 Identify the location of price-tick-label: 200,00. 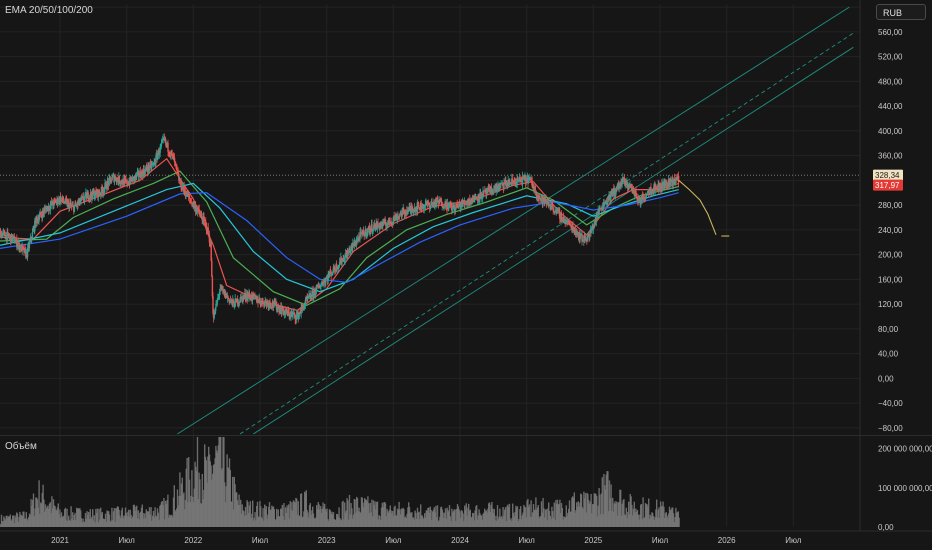
(890, 255).